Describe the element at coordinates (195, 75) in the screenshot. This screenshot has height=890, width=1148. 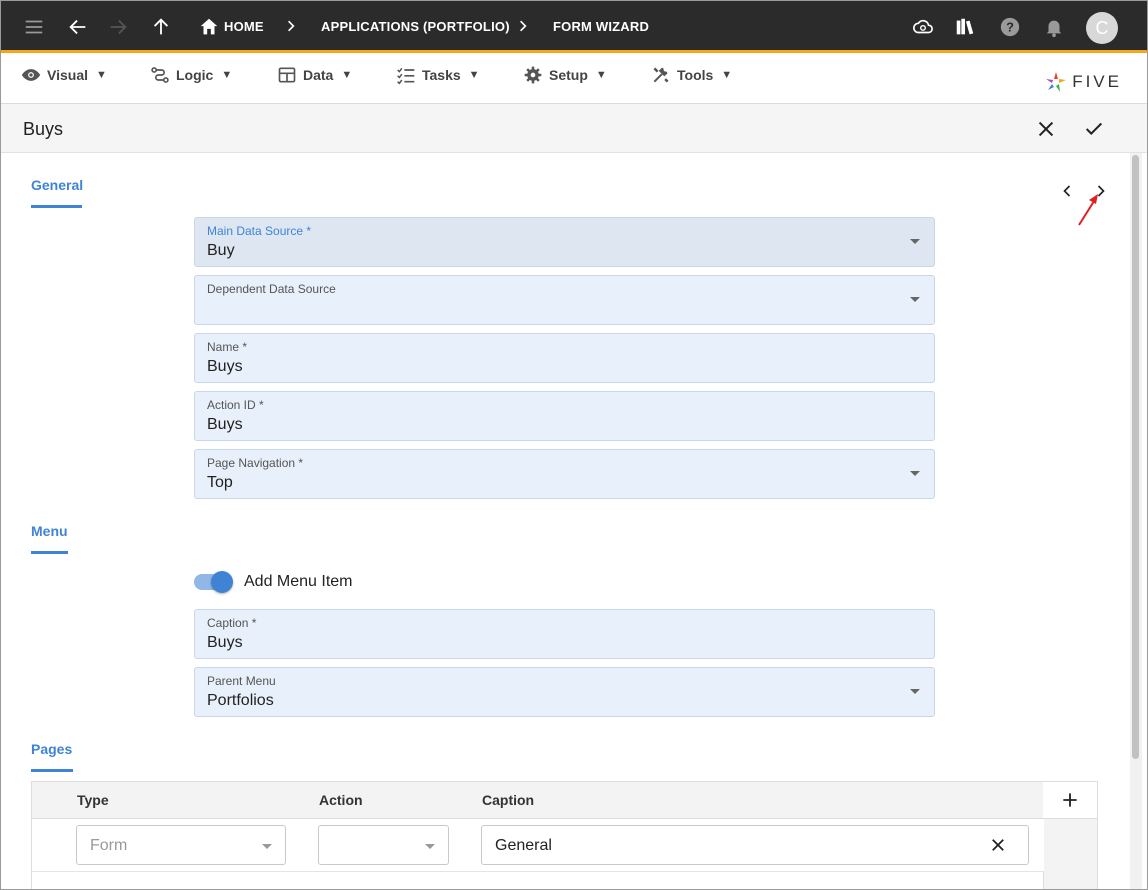
I see `menu-logic-label: Logic` at that location.